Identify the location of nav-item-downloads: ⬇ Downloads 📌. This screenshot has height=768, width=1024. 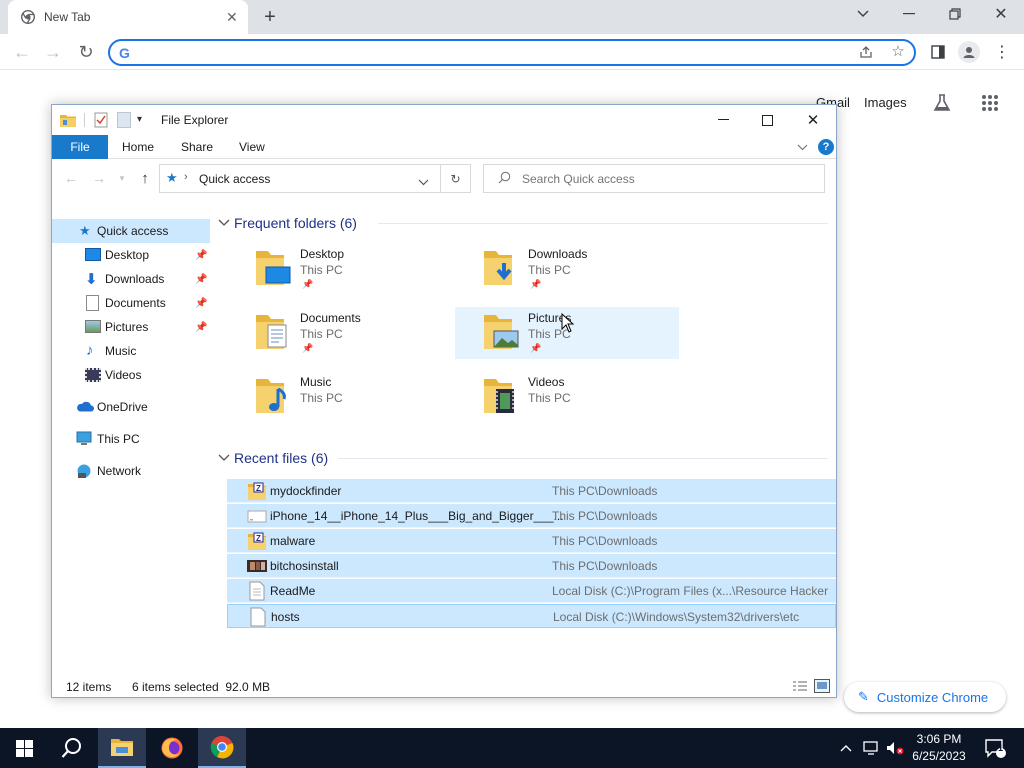
(131, 279).